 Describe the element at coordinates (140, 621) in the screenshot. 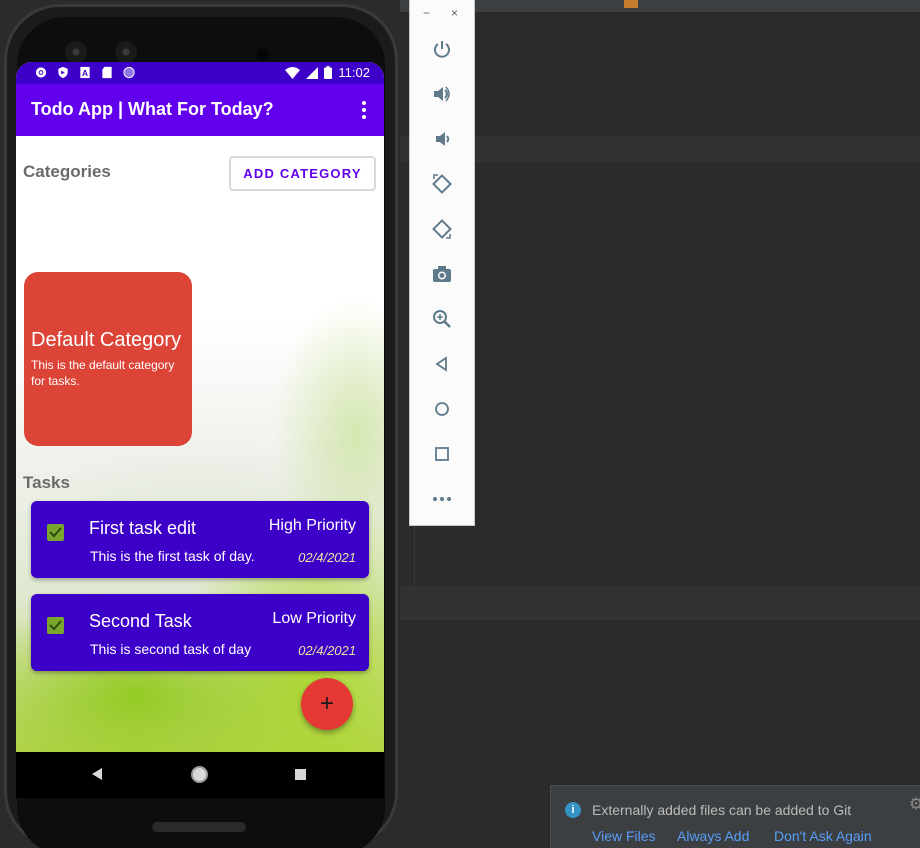

I see `task-title: Second Task` at that location.